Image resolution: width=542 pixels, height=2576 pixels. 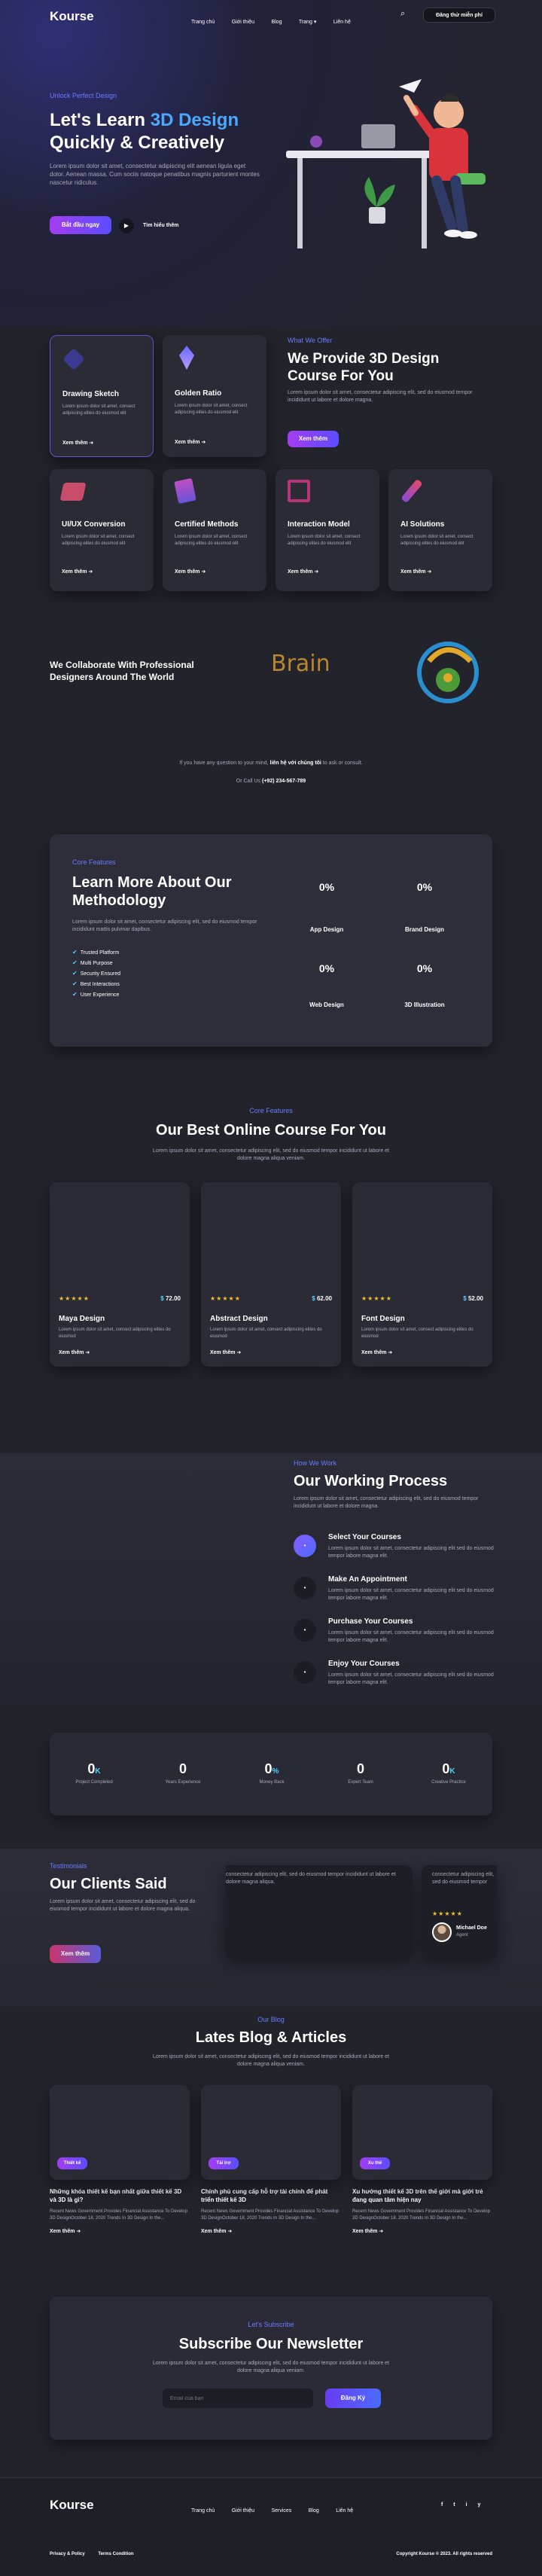 What do you see at coordinates (459, 15) in the screenshot?
I see `free-trial-button: Đăng thử miễn phí` at bounding box center [459, 15].